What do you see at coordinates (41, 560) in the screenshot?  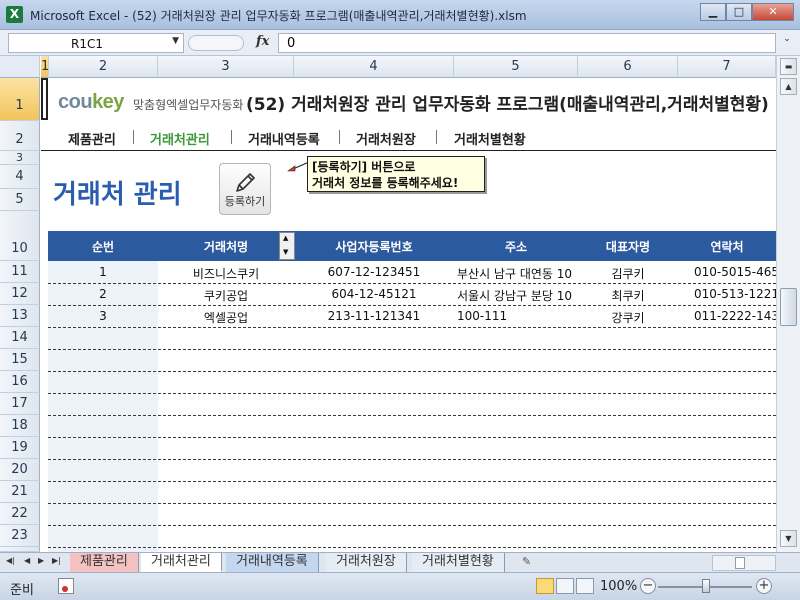 I see `next-sheet-icon: ▶` at bounding box center [41, 560].